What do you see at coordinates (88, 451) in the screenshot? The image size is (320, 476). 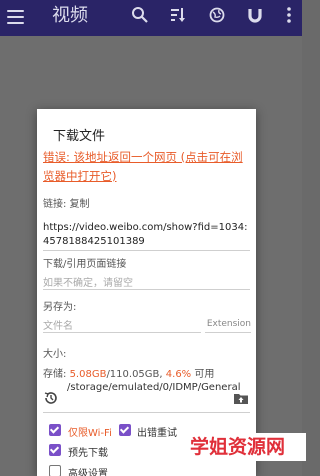 I see `pre-download-label: 预先下载` at bounding box center [88, 451].